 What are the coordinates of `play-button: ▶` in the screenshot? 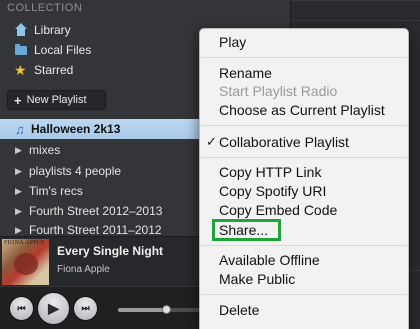 It's located at (53, 308).